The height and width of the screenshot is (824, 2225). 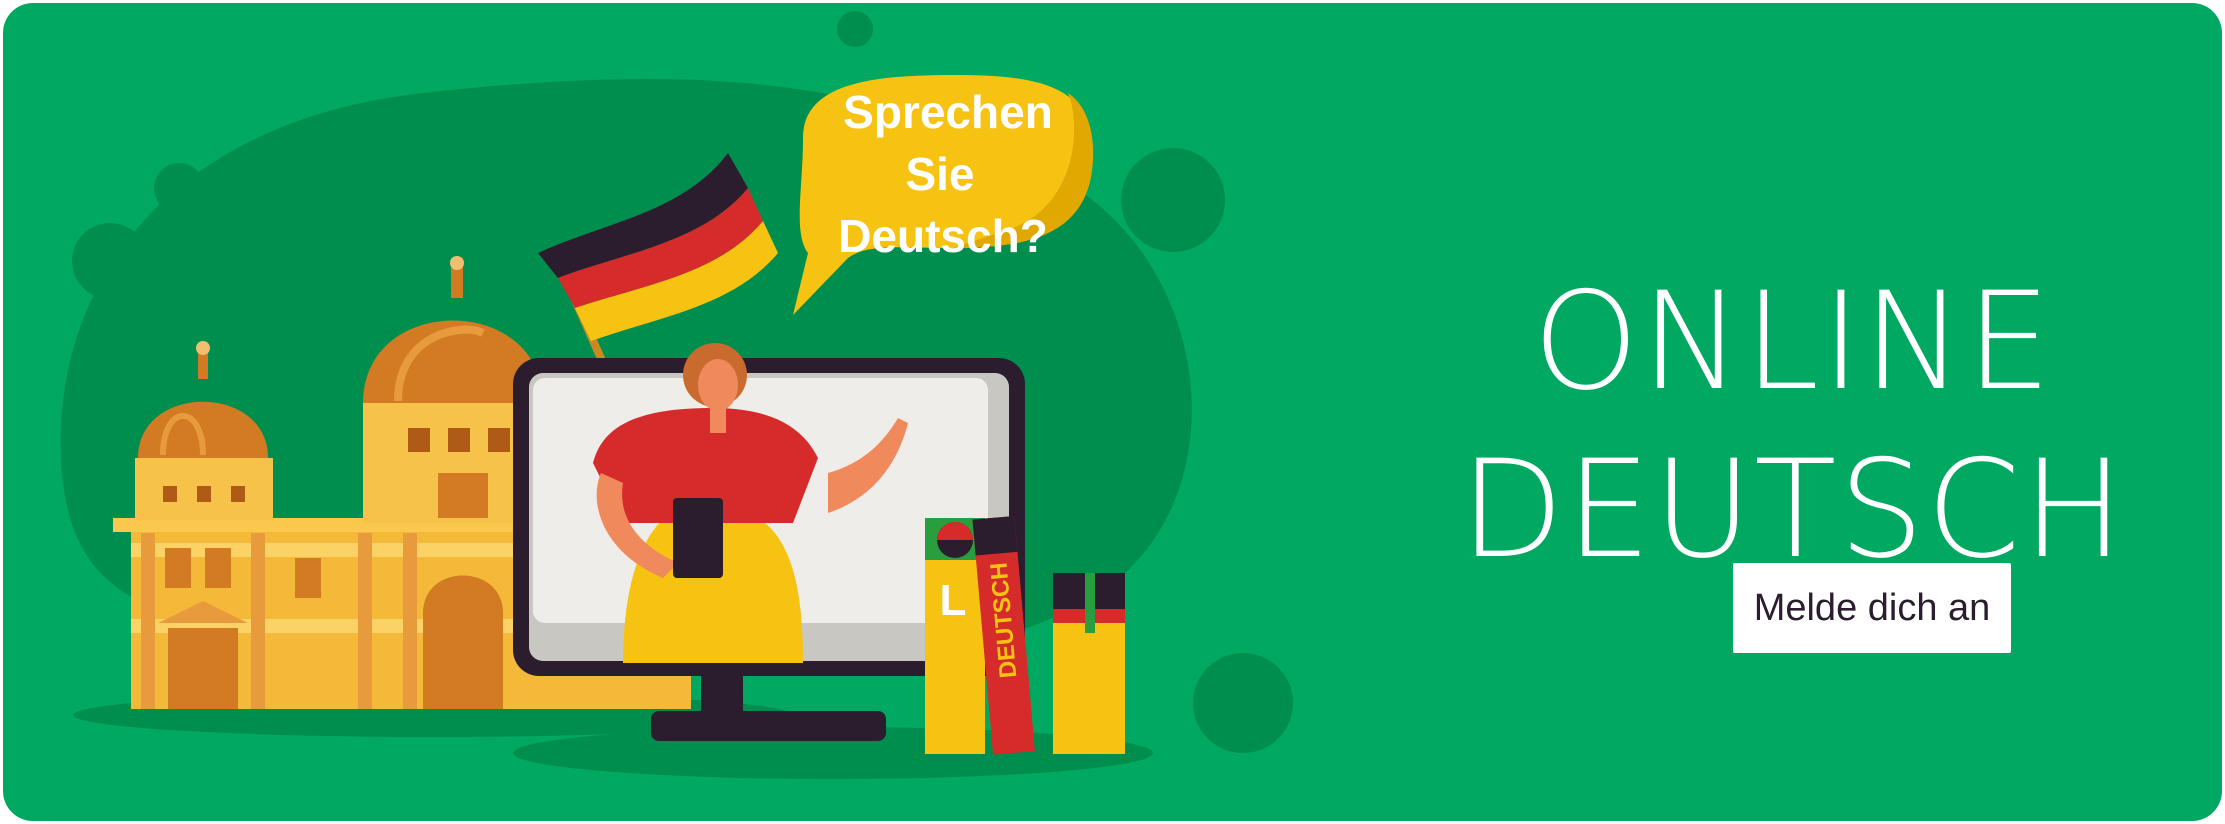 I want to click on speech-bubble-line-2: Sie, so click(x=939, y=174).